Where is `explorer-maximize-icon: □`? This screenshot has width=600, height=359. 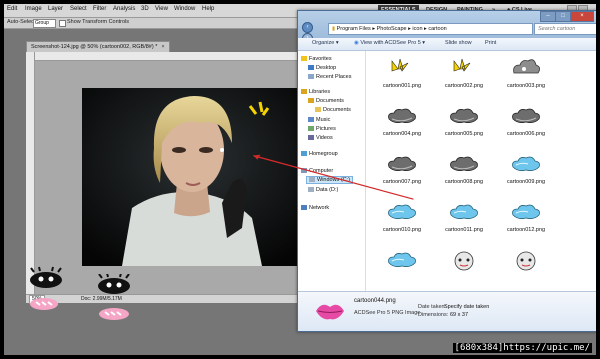 explorer-maximize-icon: □ is located at coordinates (563, 16).